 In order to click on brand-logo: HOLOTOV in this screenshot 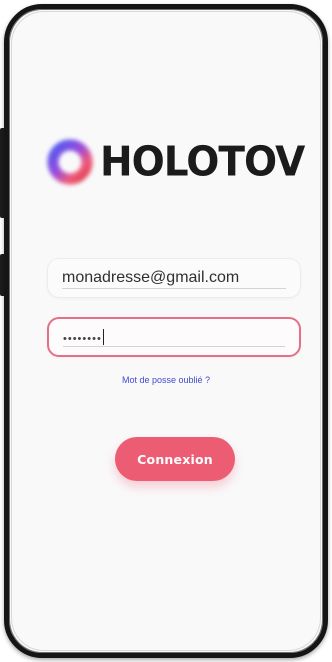, I will do `click(175, 162)`.